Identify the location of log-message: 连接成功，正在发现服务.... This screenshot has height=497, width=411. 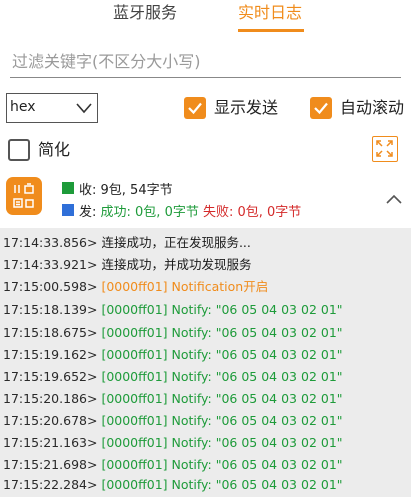
(176, 242).